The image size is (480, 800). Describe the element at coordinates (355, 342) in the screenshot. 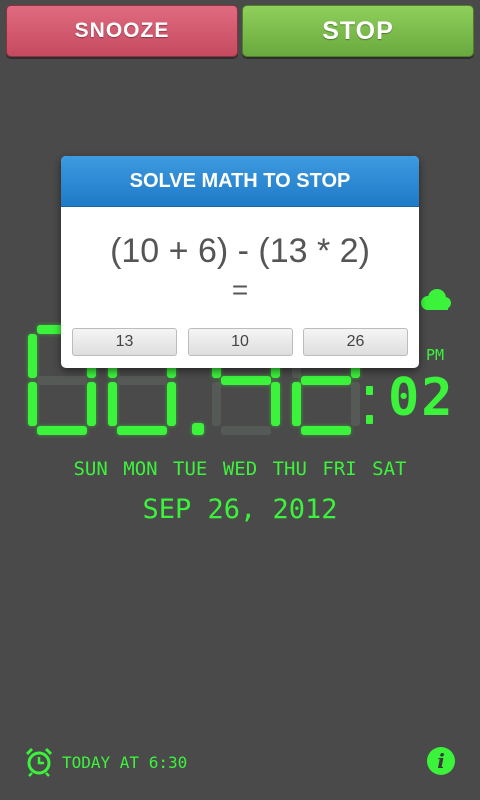

I see `answer-button: 26` at that location.